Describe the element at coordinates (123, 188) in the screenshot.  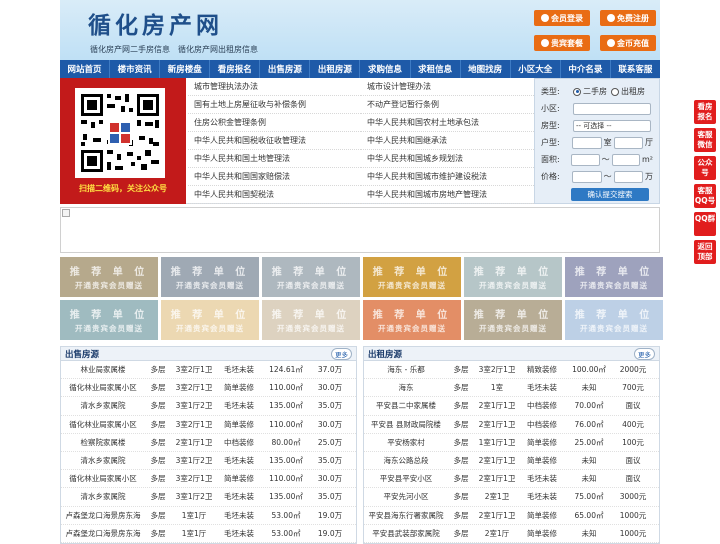
I see `qr-caption: 扫描二维码，关注公众号` at that location.